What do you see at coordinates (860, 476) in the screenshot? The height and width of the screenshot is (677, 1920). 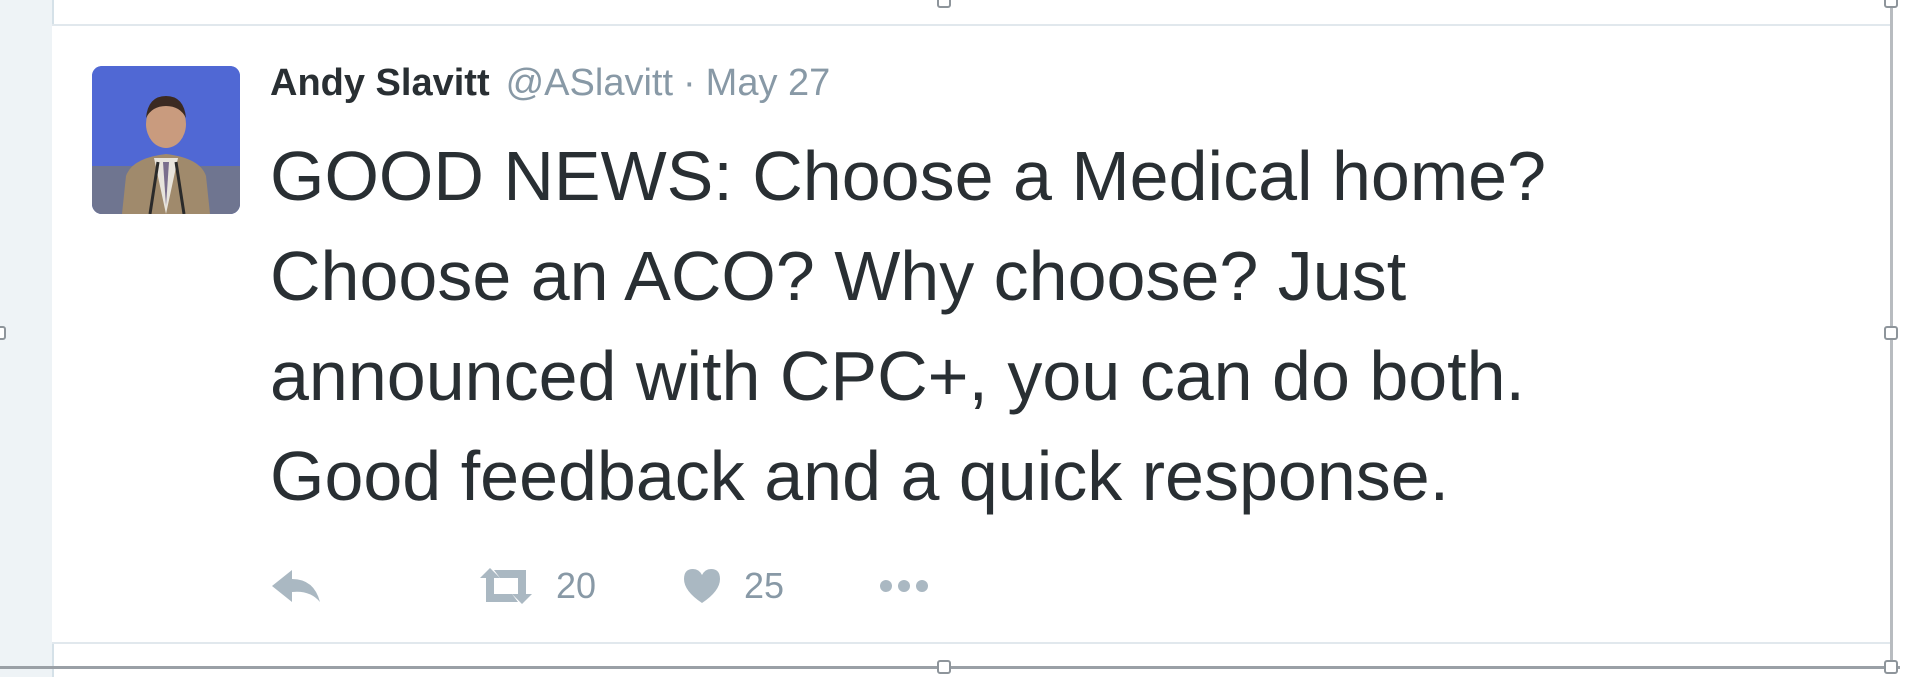 I see `tweet-text-line: Good feedback and a quick response.` at bounding box center [860, 476].